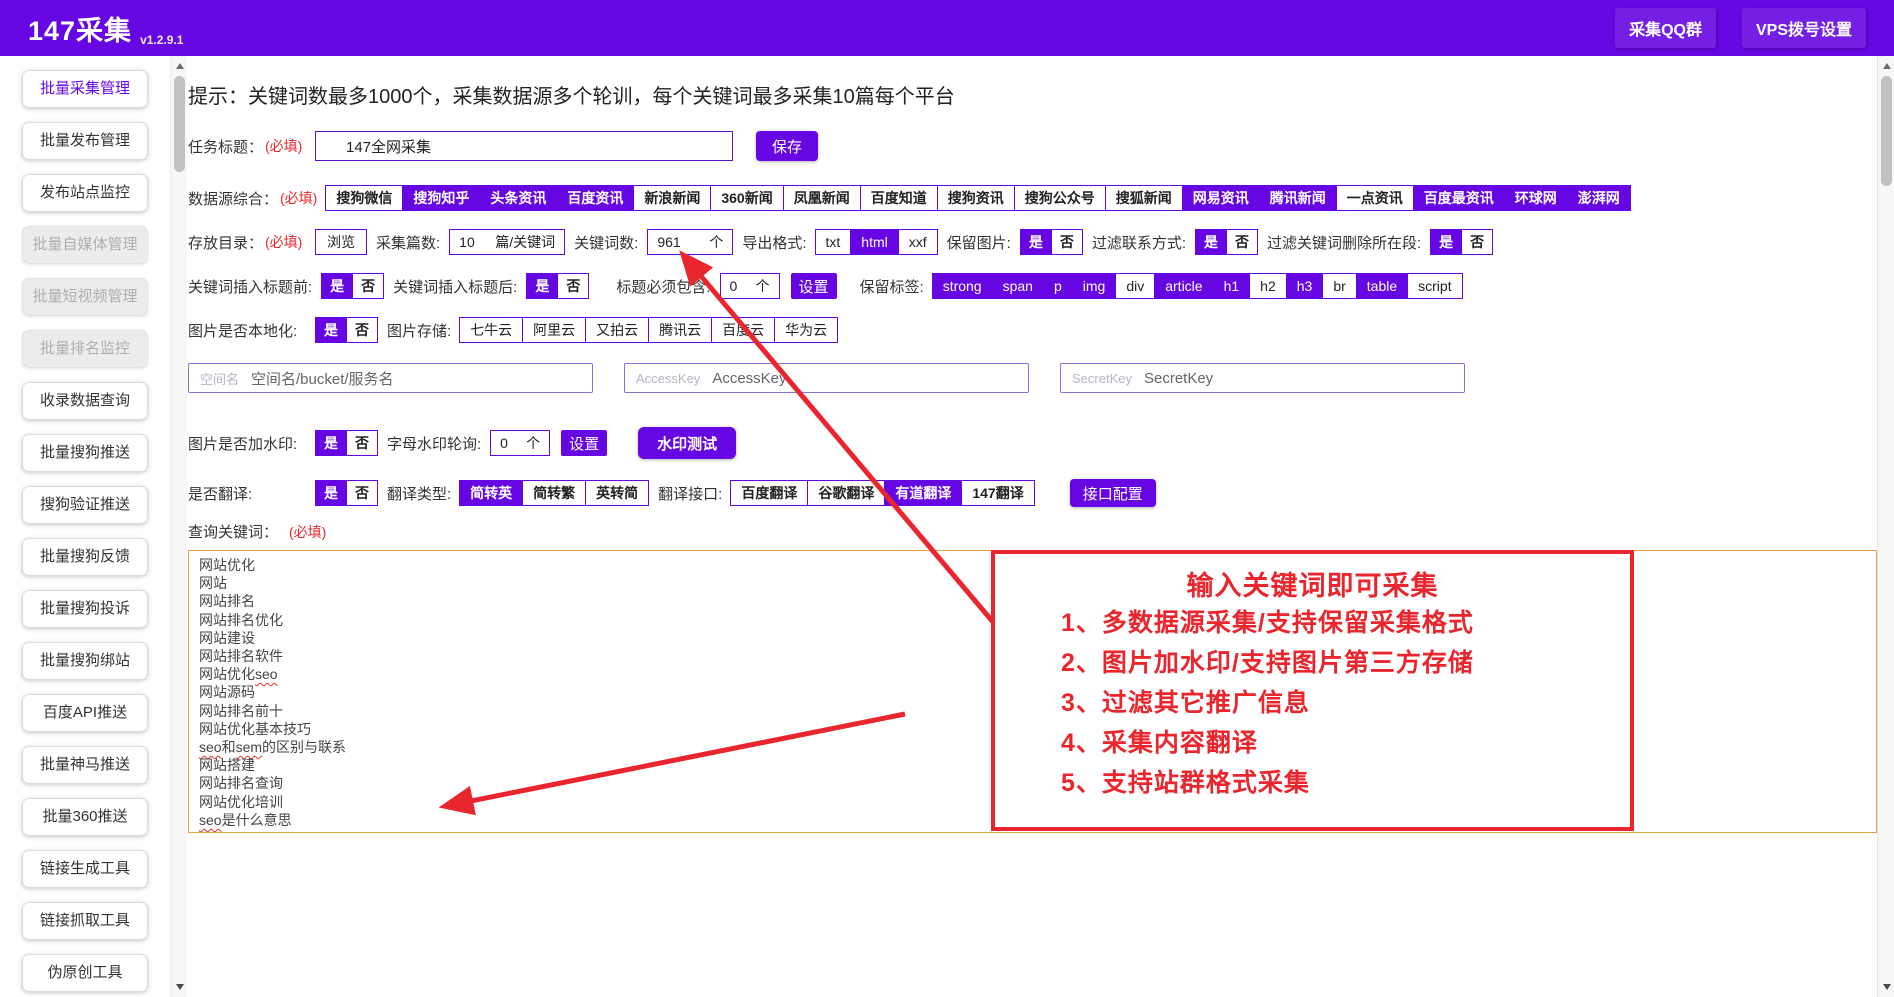 Image resolution: width=1894 pixels, height=997 pixels. I want to click on datasource-option: 凤凰新闻, so click(821, 198).